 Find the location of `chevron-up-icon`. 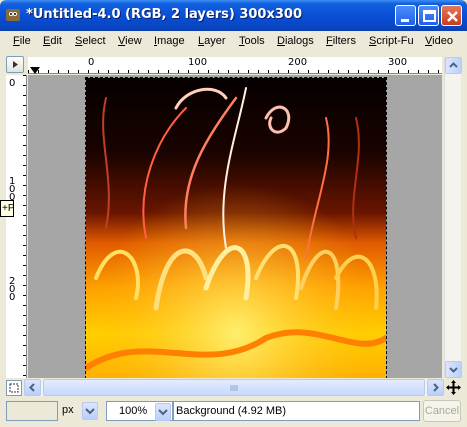

chevron-up-icon is located at coordinates (453, 65).